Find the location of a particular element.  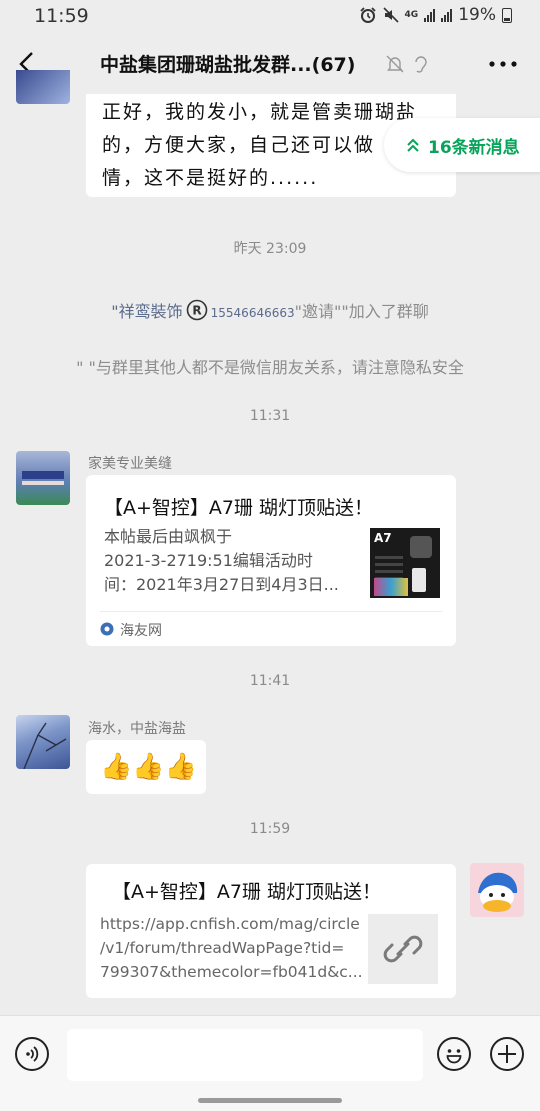

message-line: 正好，我的发小，就是管卖珊瑚盐 is located at coordinates (260, 112).